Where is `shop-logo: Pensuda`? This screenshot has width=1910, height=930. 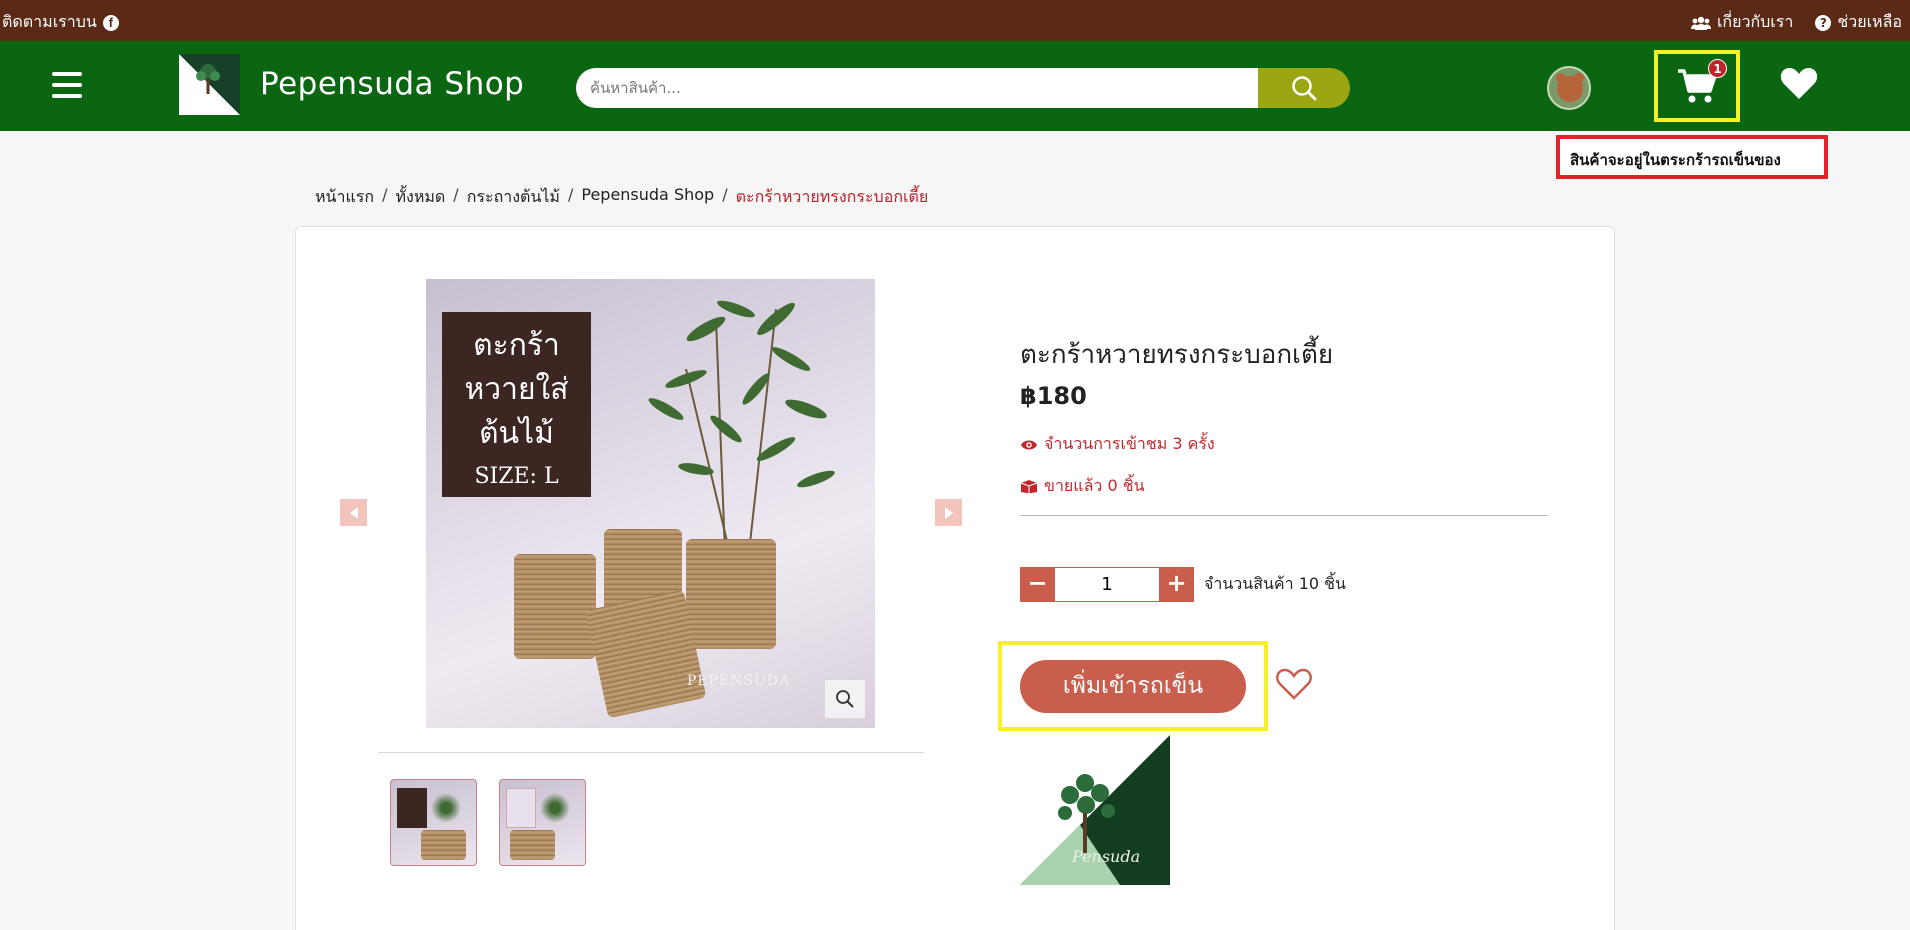 shop-logo: Pensuda is located at coordinates (1095, 810).